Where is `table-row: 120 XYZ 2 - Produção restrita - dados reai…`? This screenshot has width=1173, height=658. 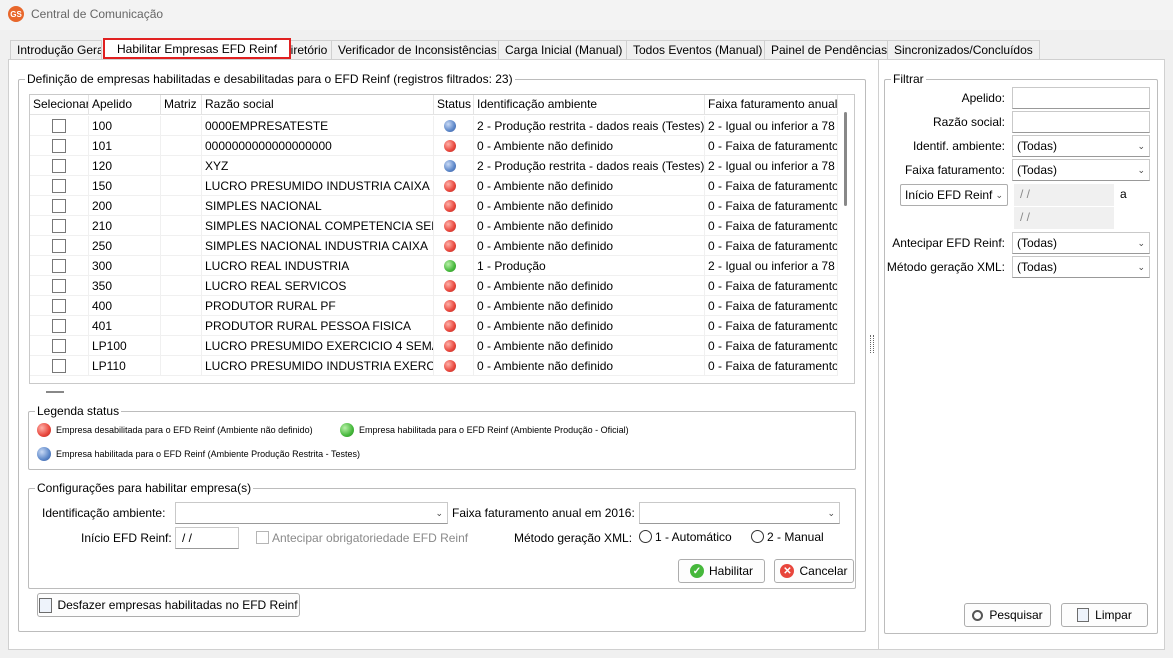 table-row: 120 XYZ 2 - Produção restrita - dados reai… is located at coordinates (434, 166).